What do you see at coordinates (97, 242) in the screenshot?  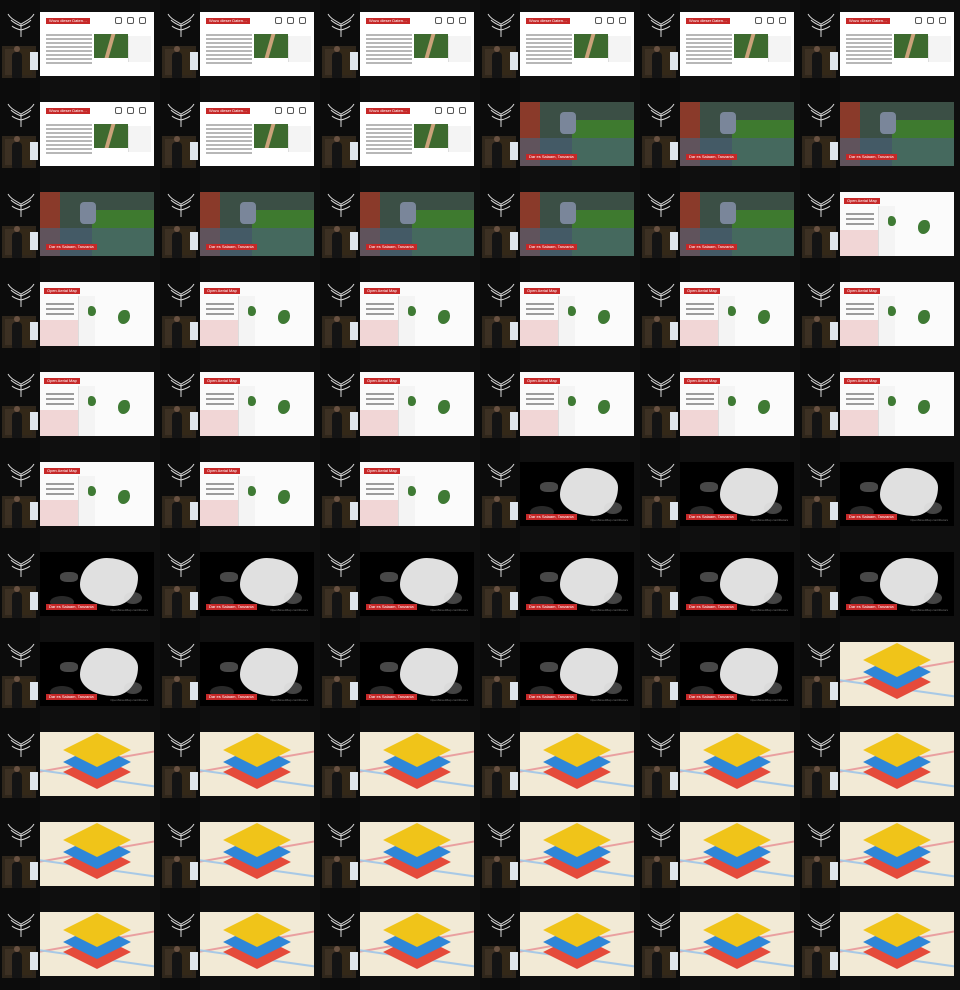 I see `flood-water` at bounding box center [97, 242].